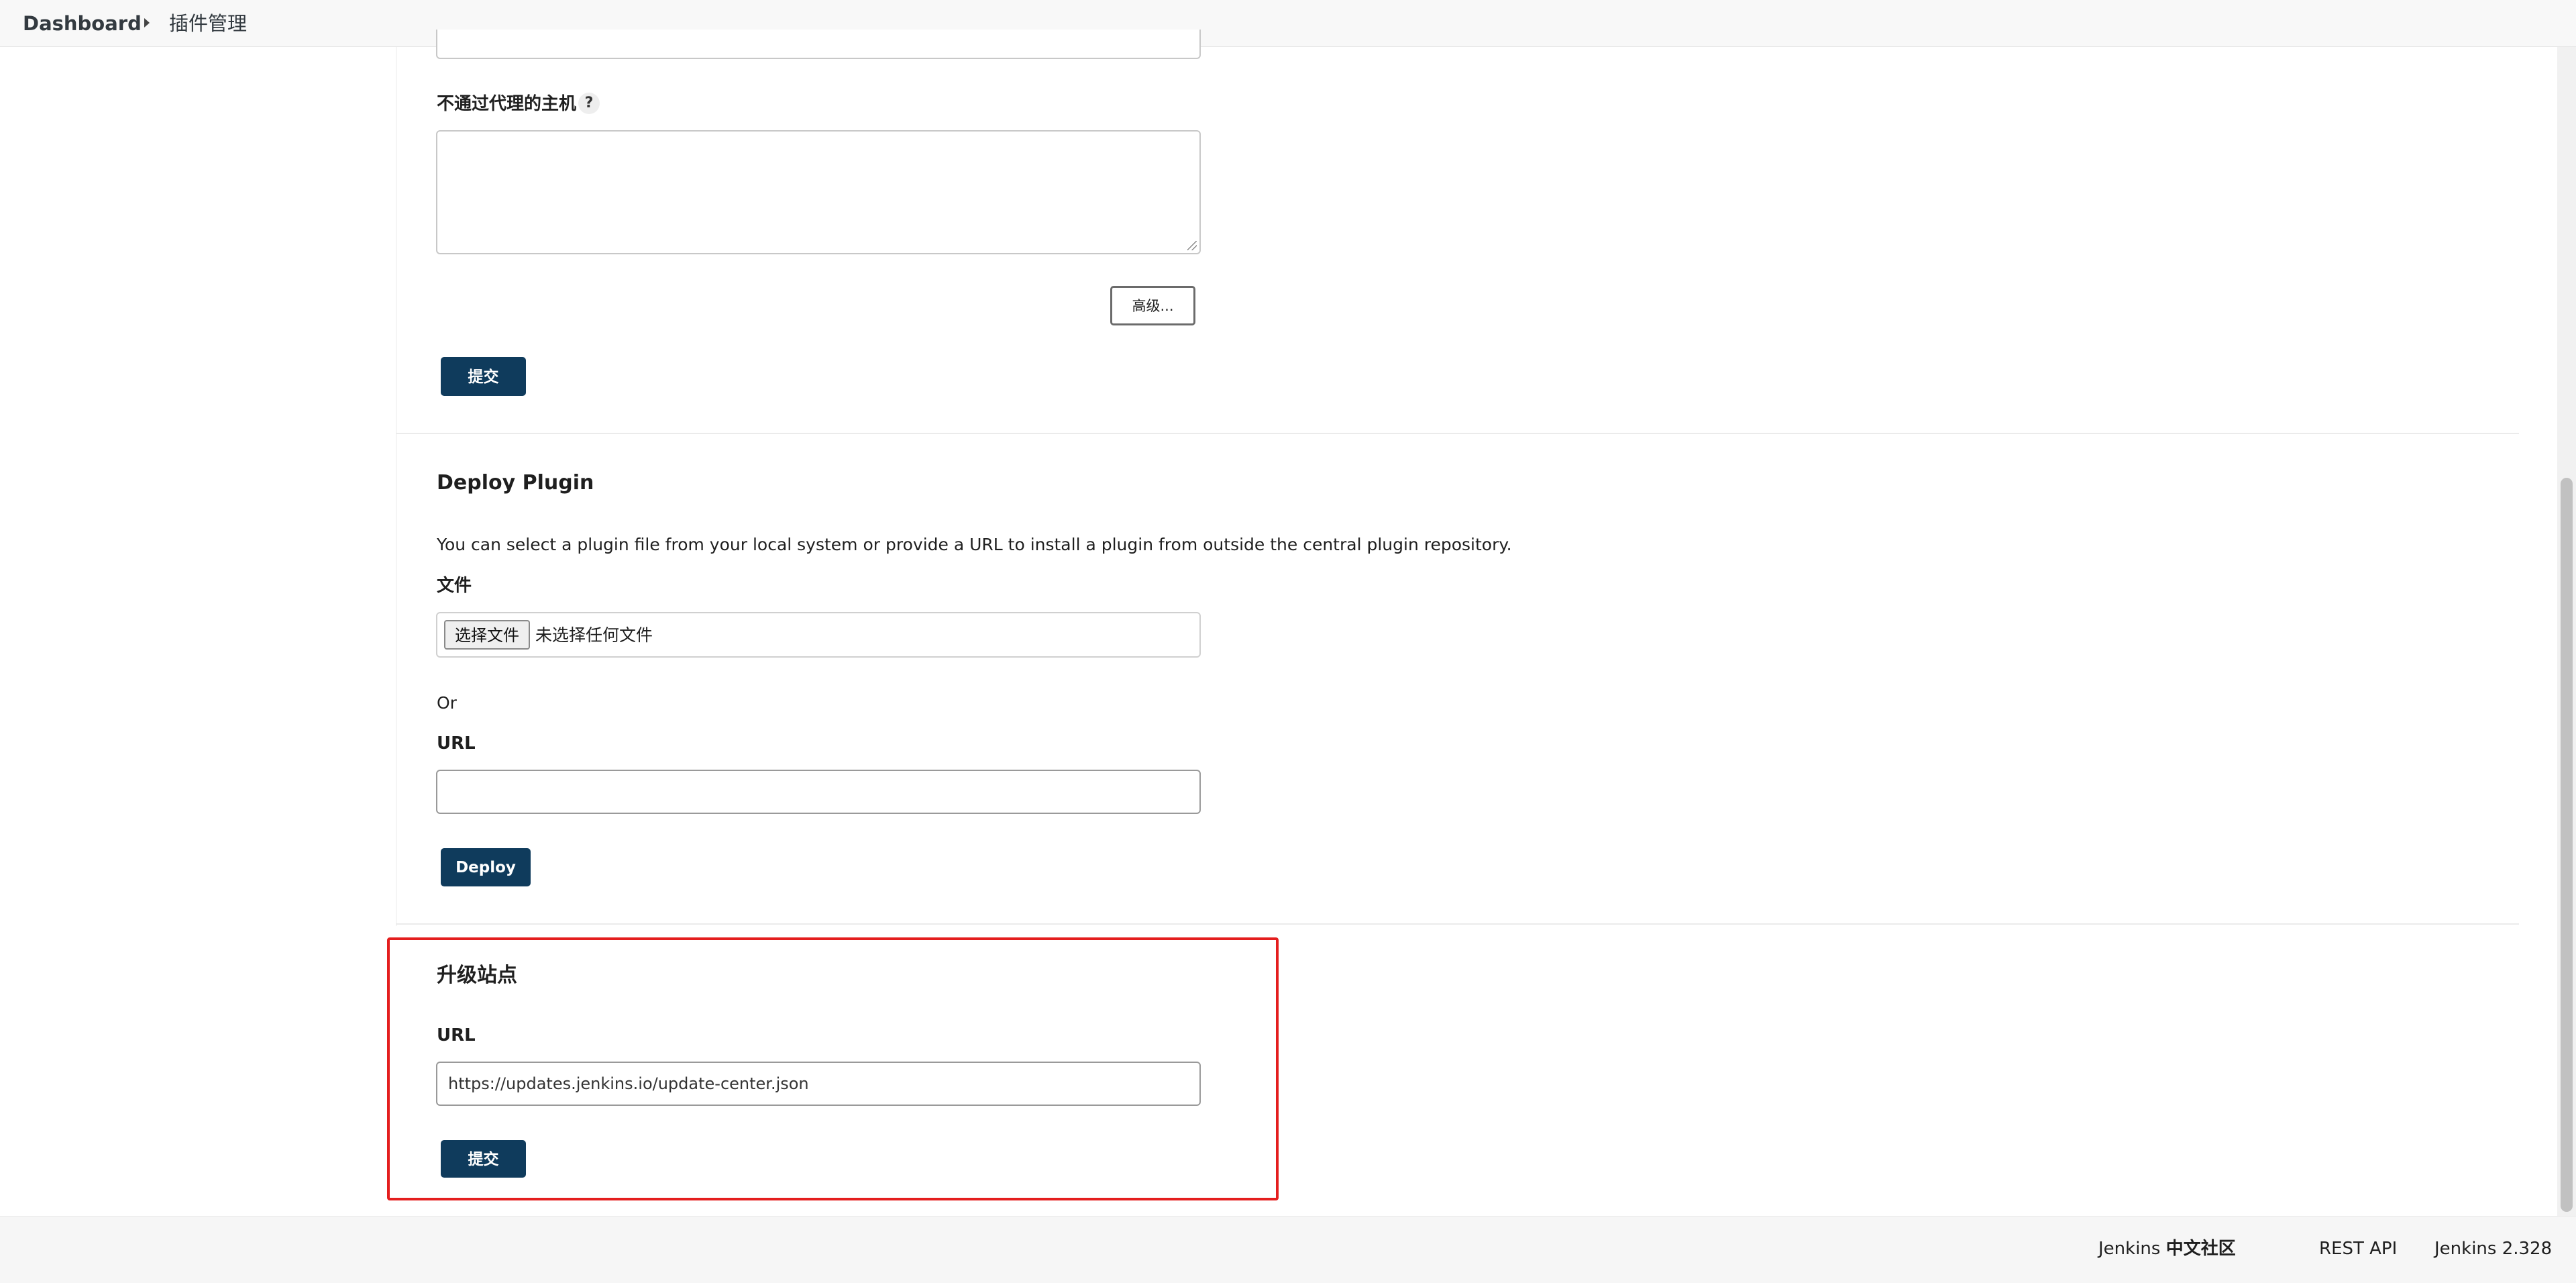 Image resolution: width=2576 pixels, height=1283 pixels. I want to click on breadcrumb-plugin-manager-link: 插件管理, so click(208, 23).